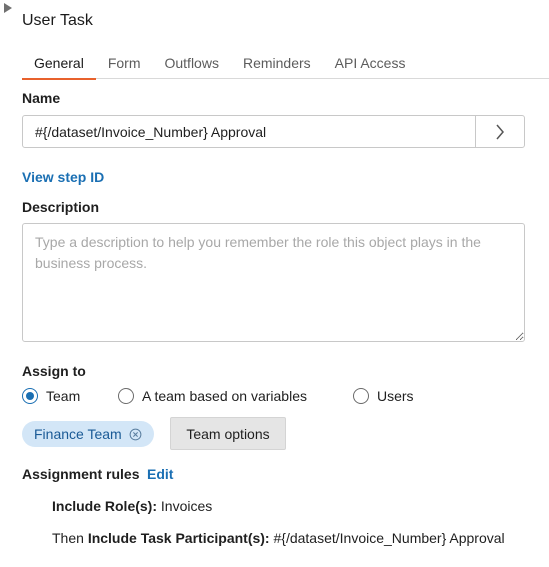 The image size is (549, 567). I want to click on tab-reminders: Reminders, so click(277, 65).